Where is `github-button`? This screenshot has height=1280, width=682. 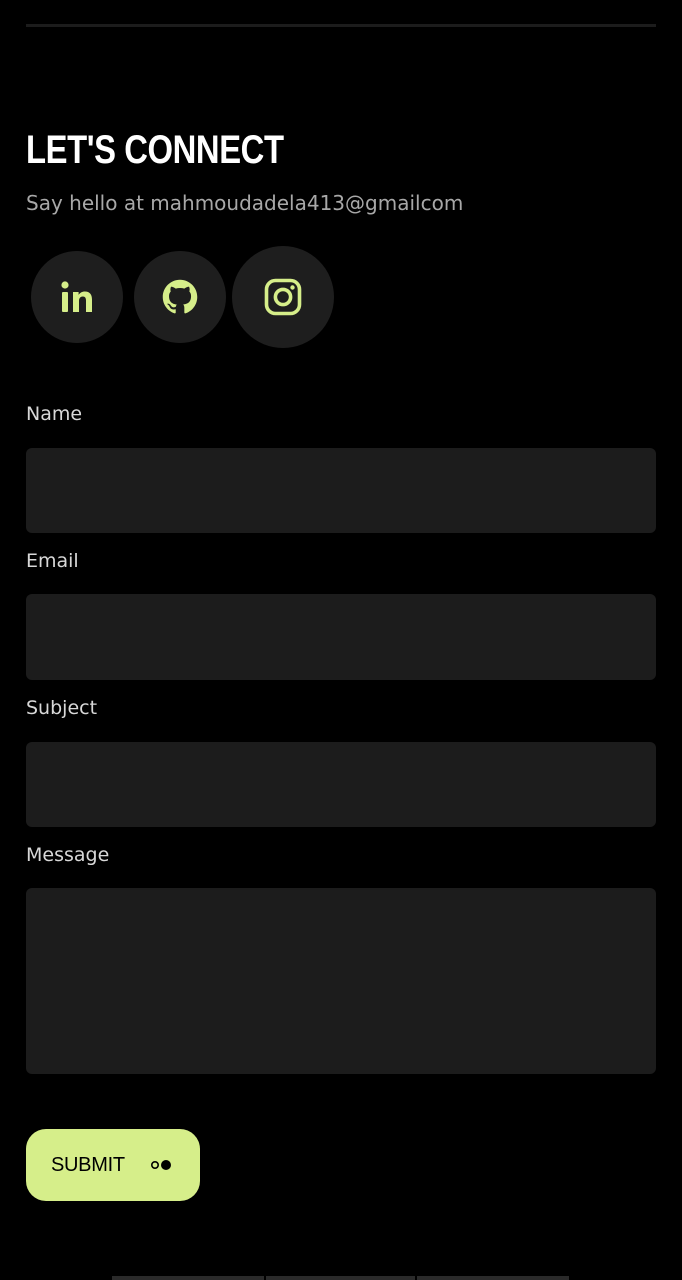
github-button is located at coordinates (180, 297).